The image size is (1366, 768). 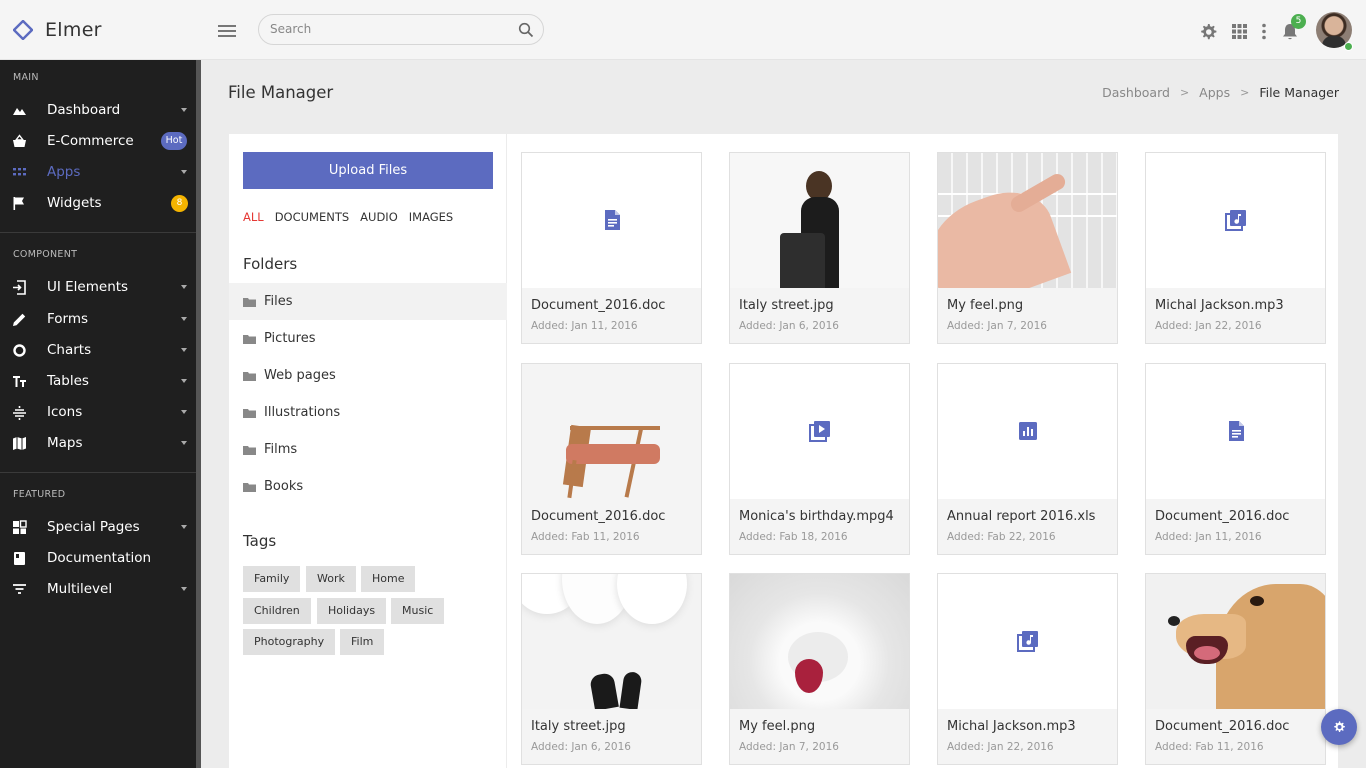 What do you see at coordinates (1208, 536) in the screenshot?
I see `file-added-date: Added: Jan 11, 2016` at bounding box center [1208, 536].